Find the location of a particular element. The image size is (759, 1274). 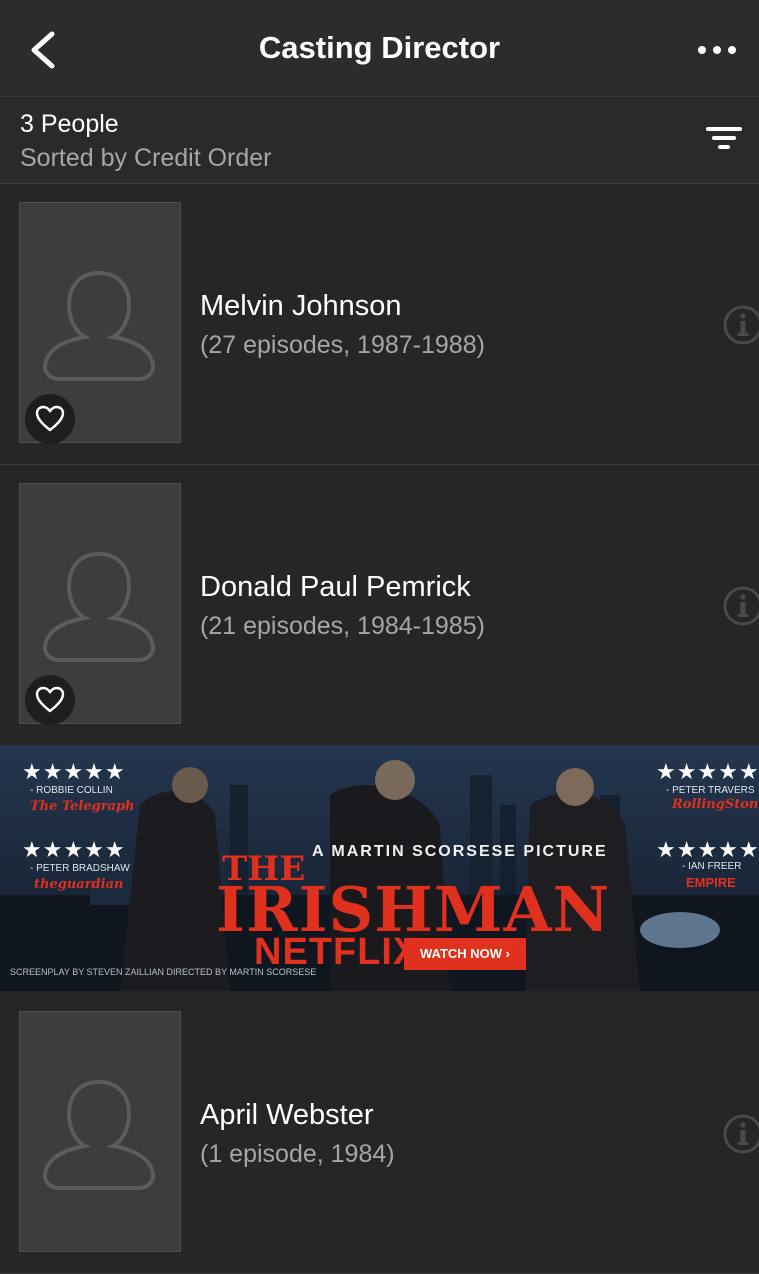

watch-now-button: WATCH NOW › is located at coordinates (465, 954).